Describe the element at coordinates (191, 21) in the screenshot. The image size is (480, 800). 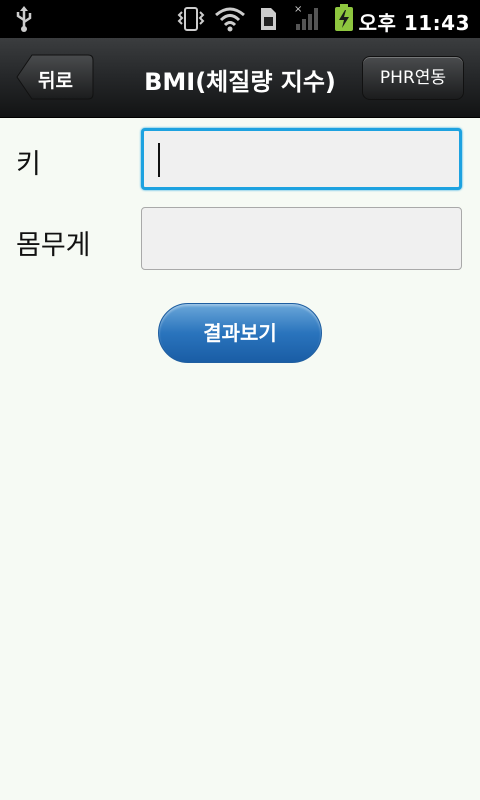
I see `vibrate-icon` at that location.